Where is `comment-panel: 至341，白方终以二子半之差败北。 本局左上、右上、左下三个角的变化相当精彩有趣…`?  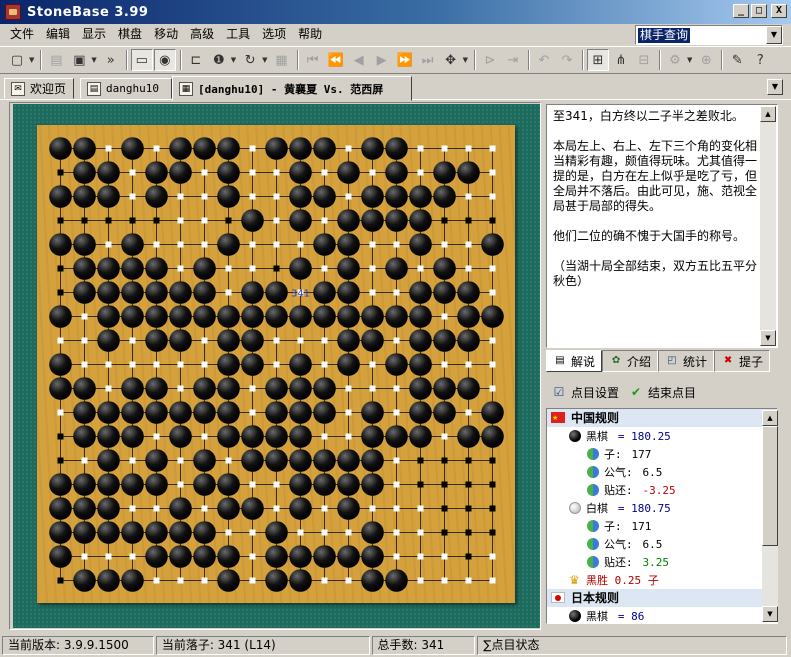
comment-panel: 至341，白方终以二子半之差败北。 本局左上、右上、左下三个角的变化相当精彩有趣… is located at coordinates (662, 226).